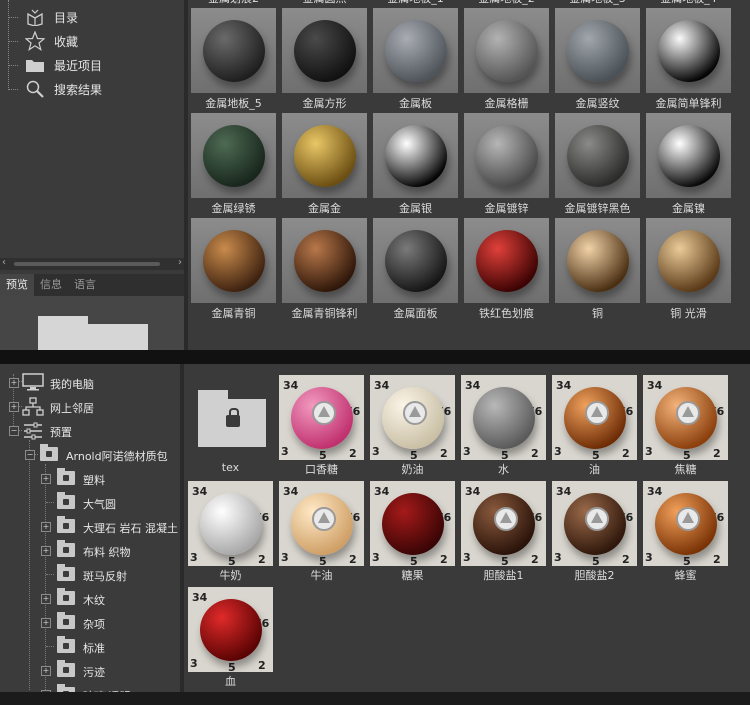 This screenshot has height=705, width=750. I want to click on material-thumbnail: 金属镀锌, so click(506, 165).